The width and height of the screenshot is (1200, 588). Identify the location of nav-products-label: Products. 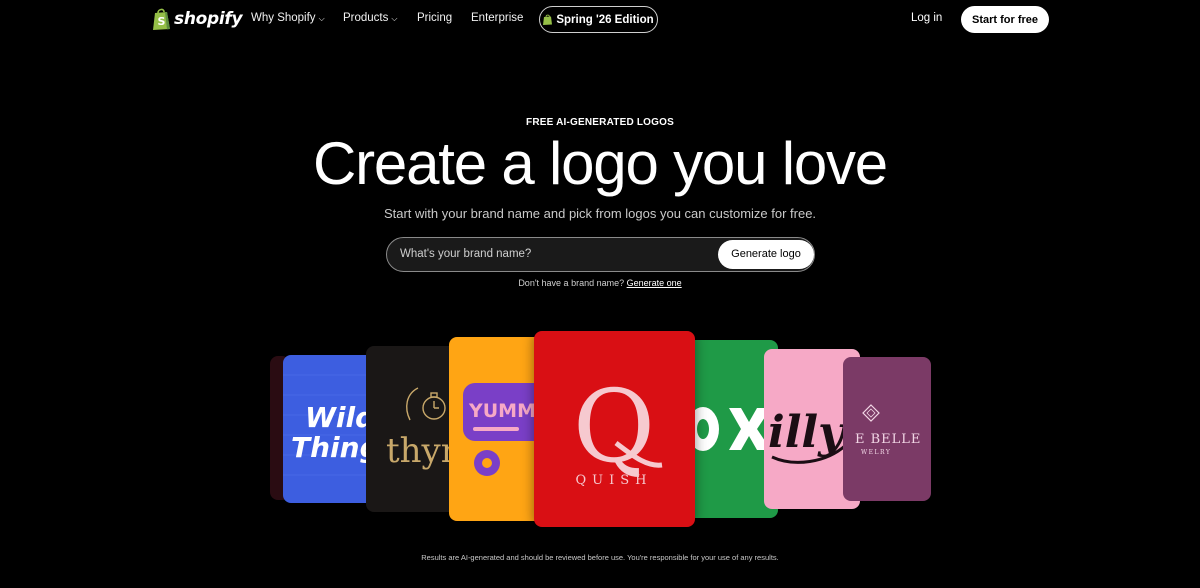
(366, 18).